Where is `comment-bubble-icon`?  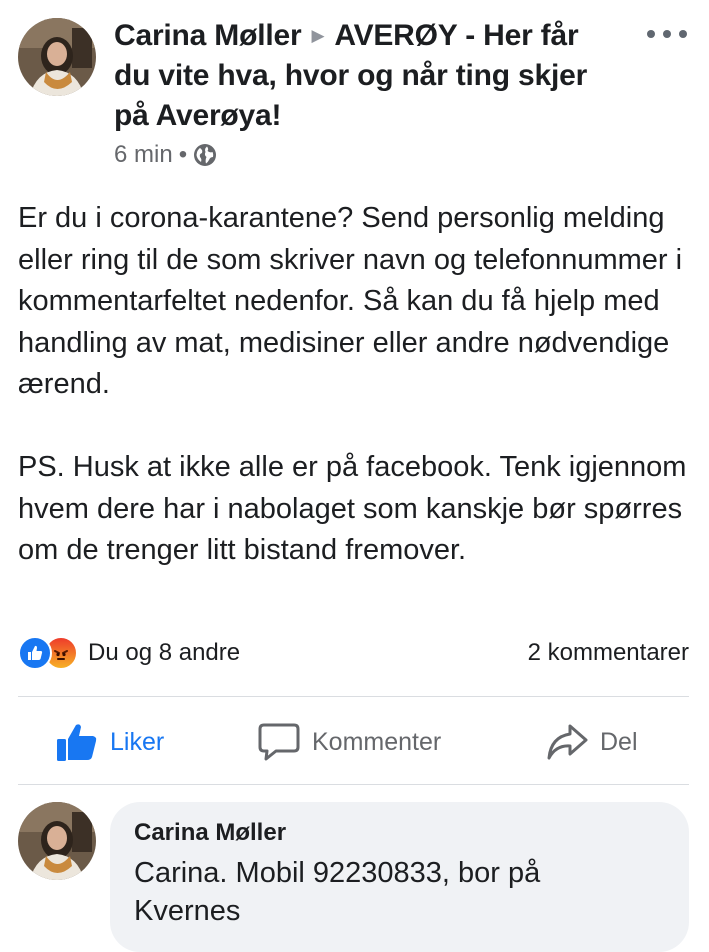 comment-bubble-icon is located at coordinates (279, 742).